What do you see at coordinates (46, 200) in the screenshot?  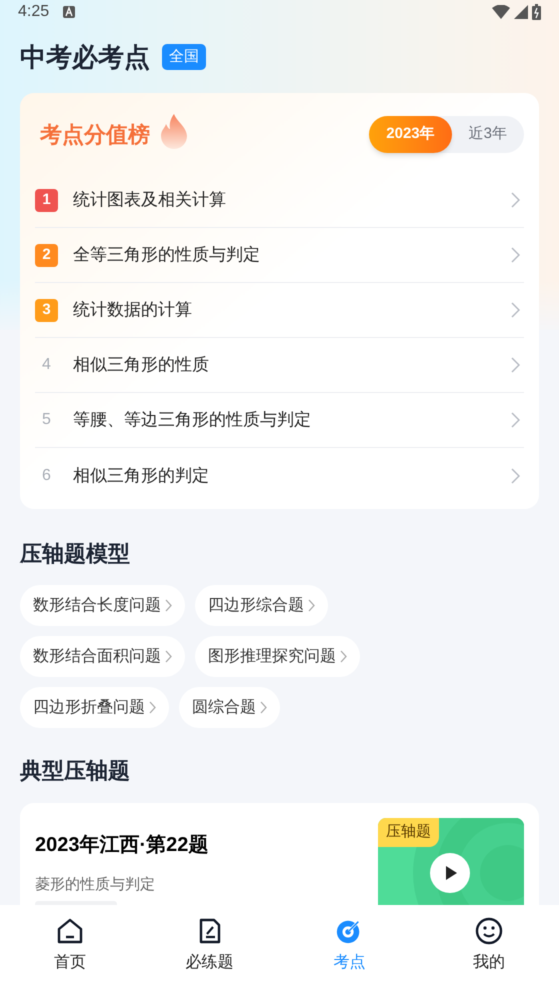 I see `rank-badge: 1` at bounding box center [46, 200].